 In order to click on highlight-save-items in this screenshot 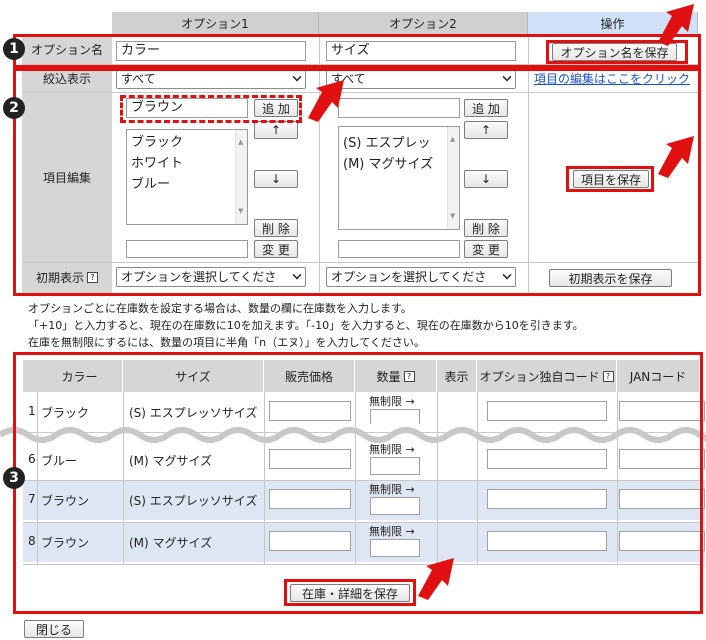, I will do `click(610, 179)`.